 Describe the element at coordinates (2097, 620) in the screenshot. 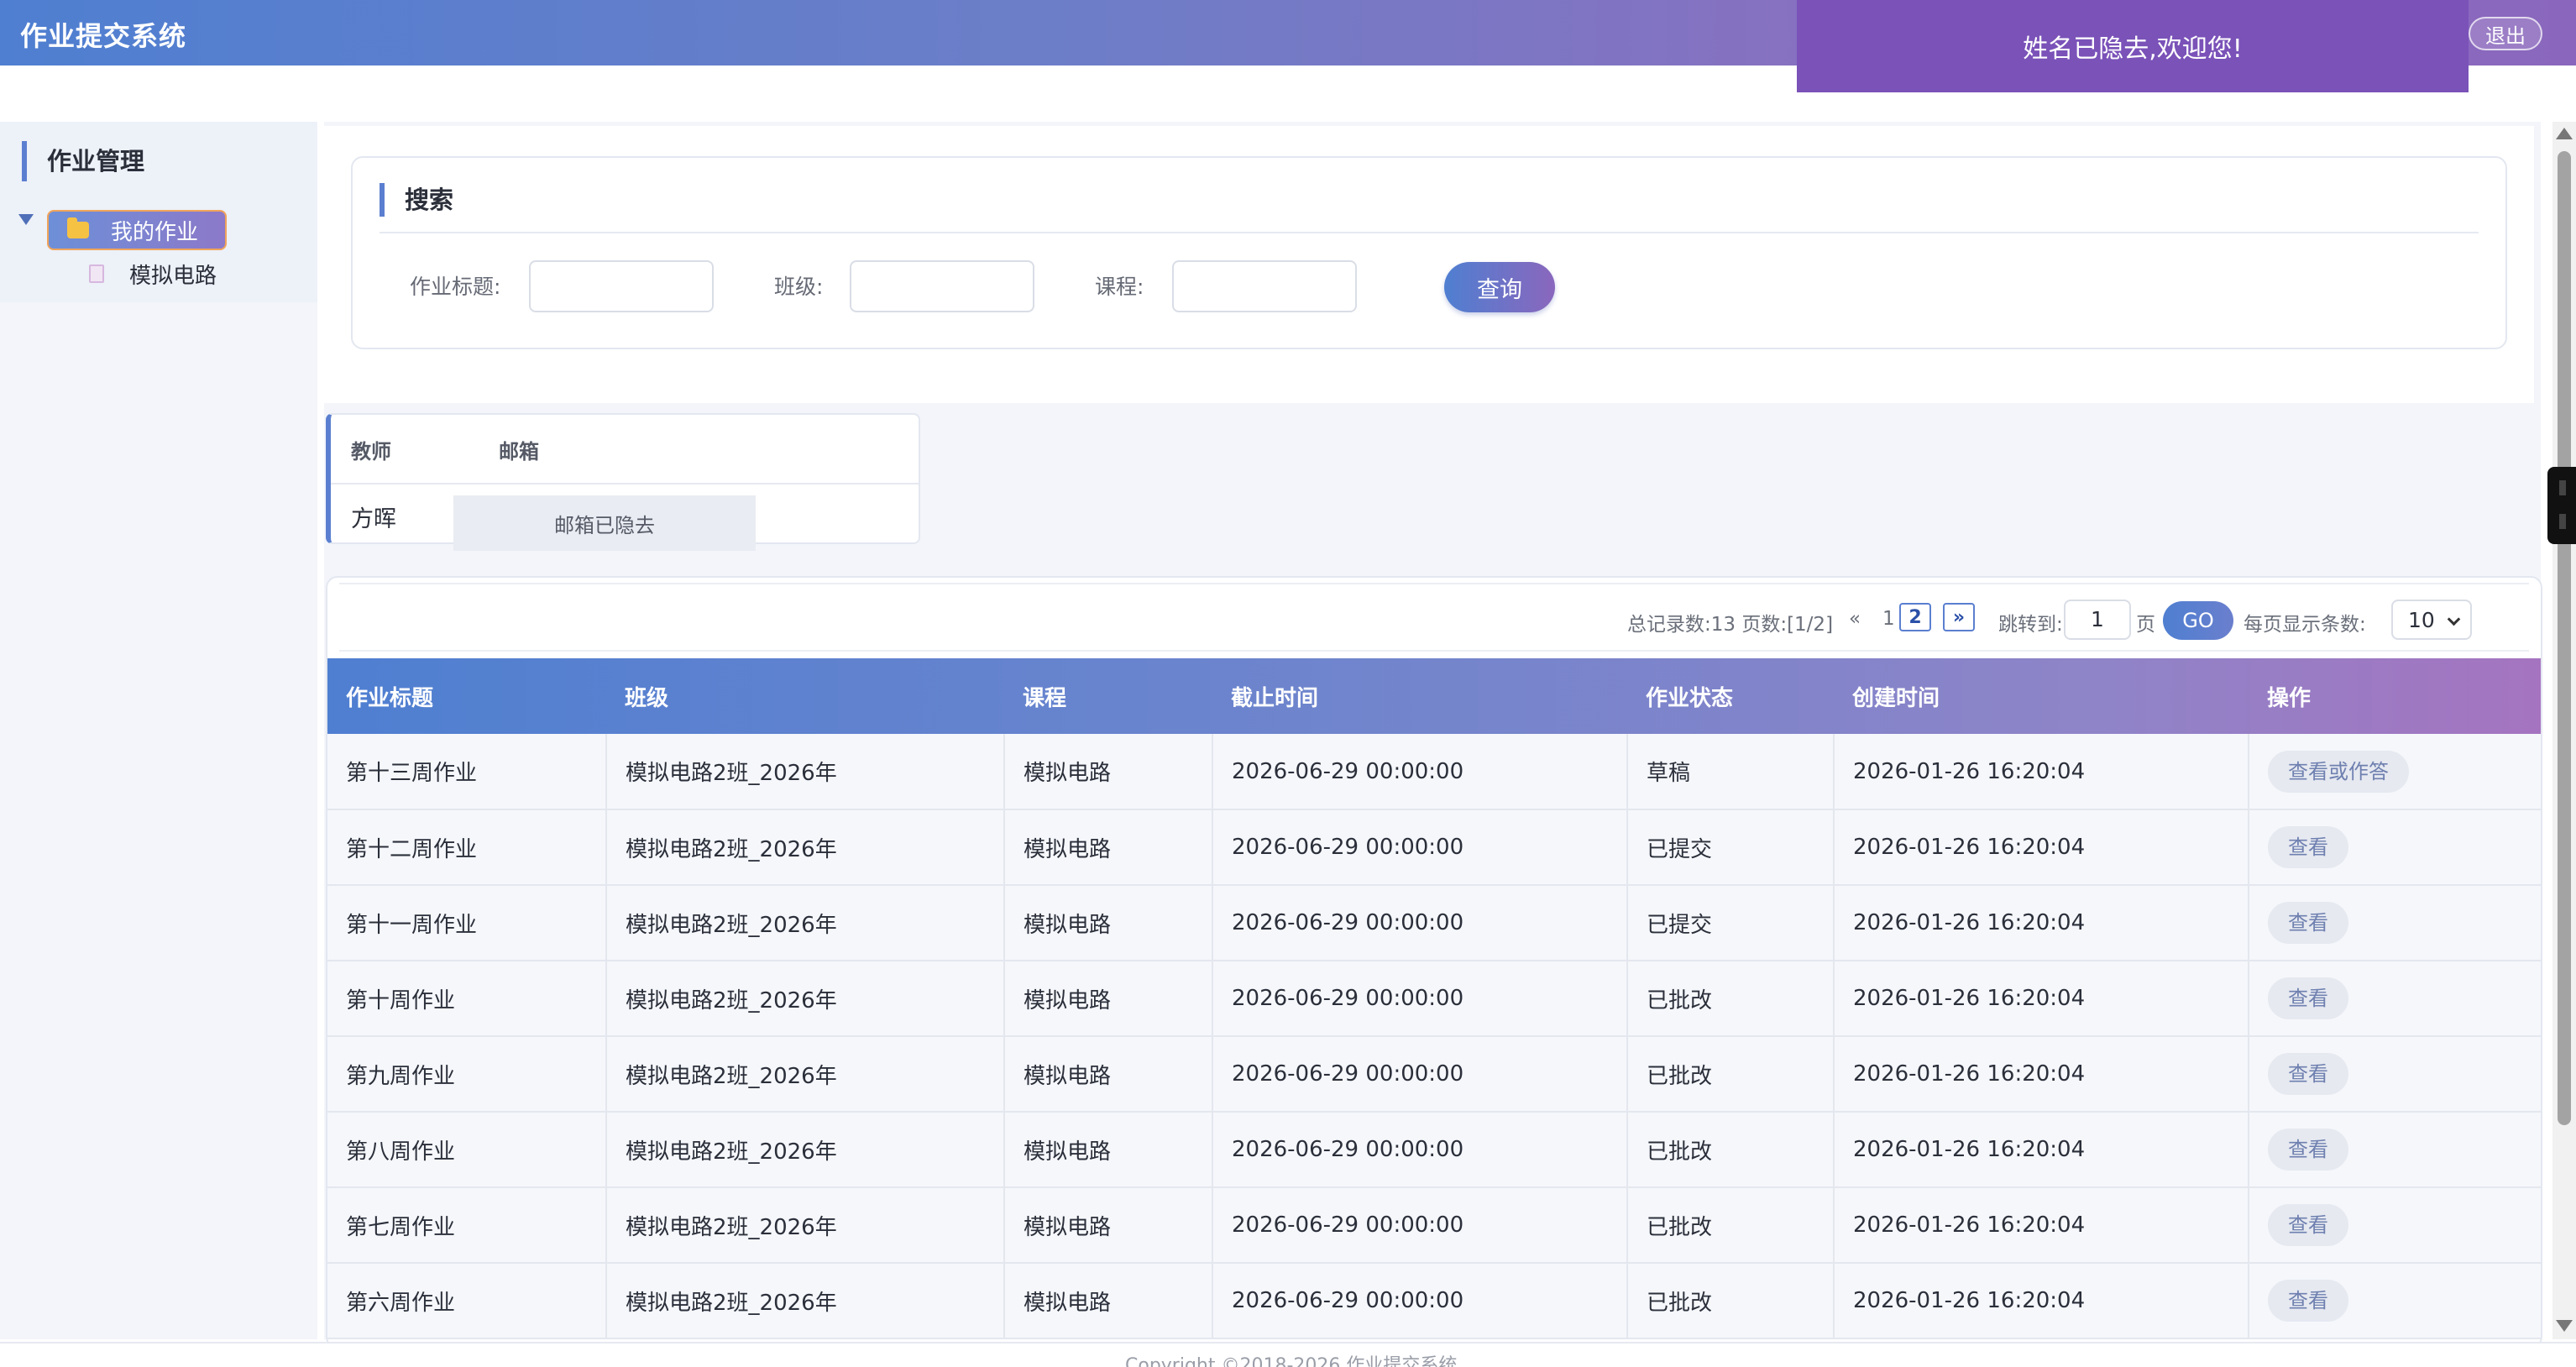

I see `pager-jump-input: 1` at that location.